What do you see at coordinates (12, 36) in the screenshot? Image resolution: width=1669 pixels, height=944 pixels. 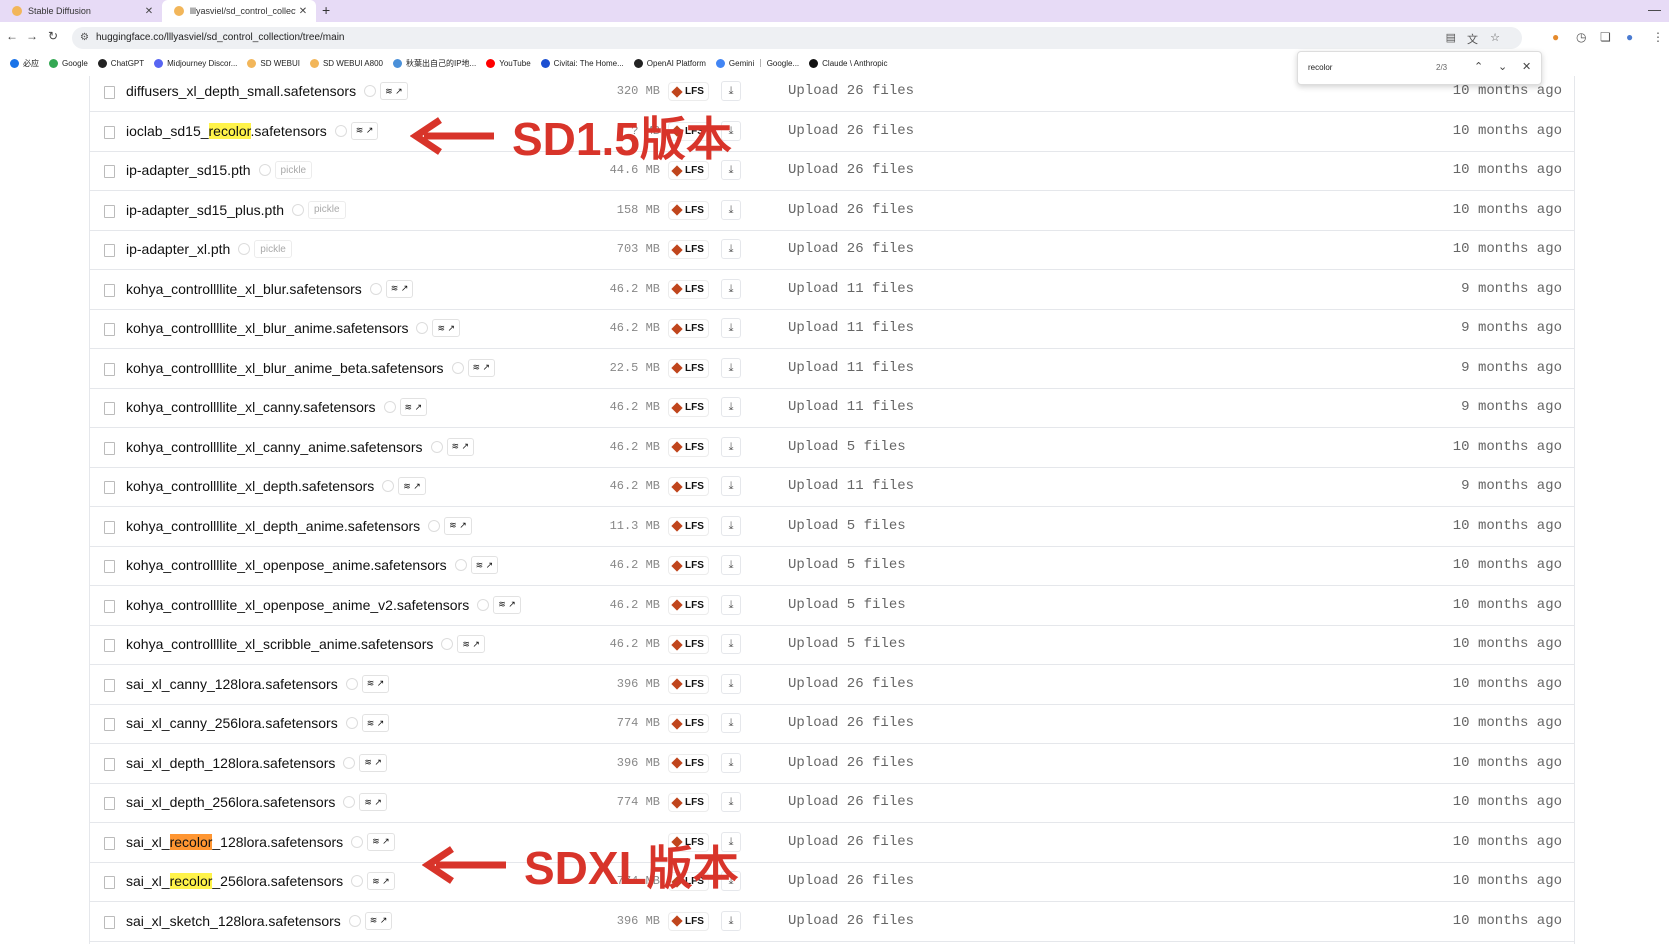 I see `back-icon: ←` at bounding box center [12, 36].